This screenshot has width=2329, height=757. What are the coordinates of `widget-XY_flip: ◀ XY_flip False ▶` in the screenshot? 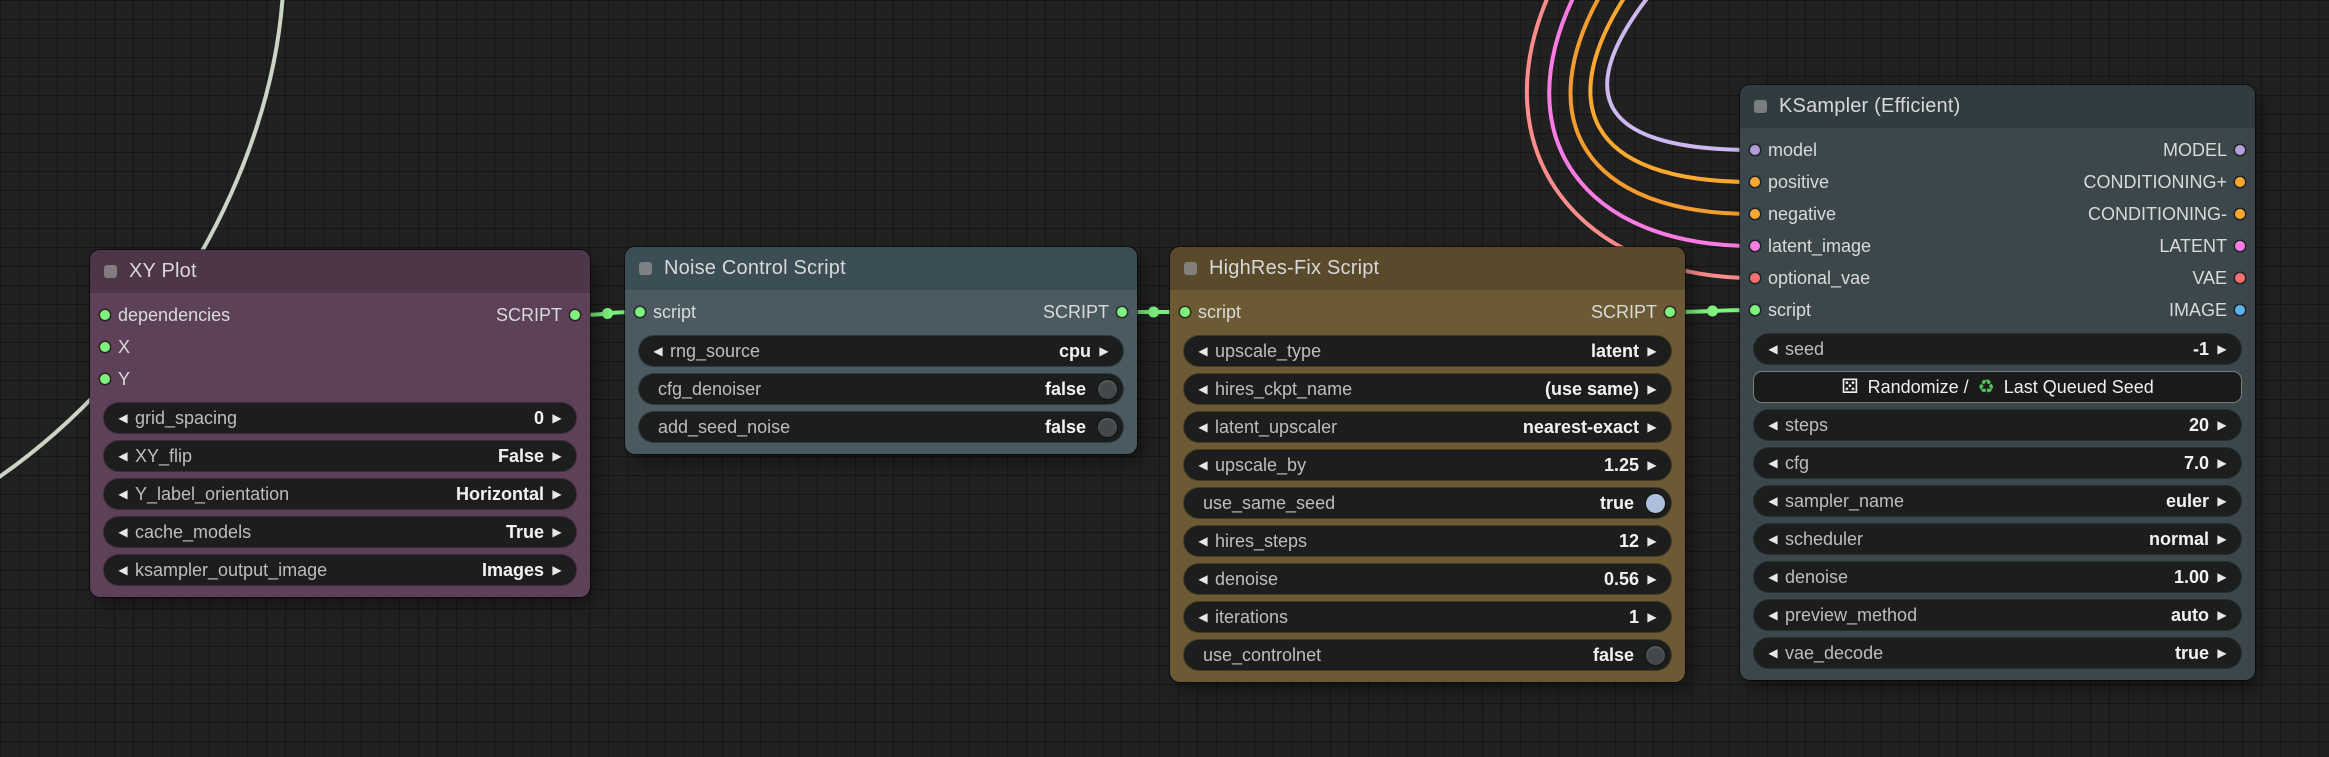 It's located at (340, 456).